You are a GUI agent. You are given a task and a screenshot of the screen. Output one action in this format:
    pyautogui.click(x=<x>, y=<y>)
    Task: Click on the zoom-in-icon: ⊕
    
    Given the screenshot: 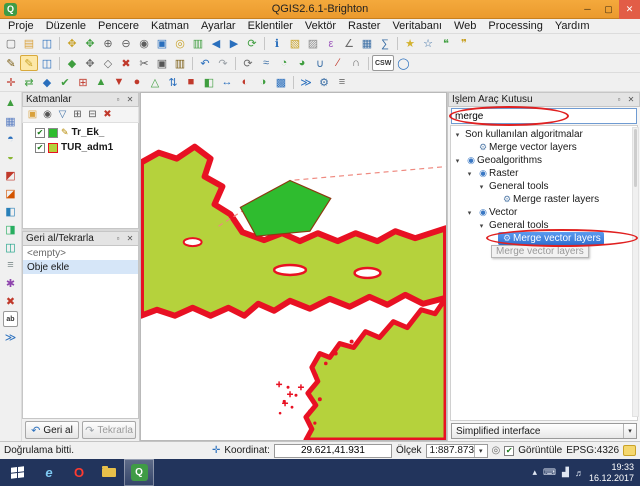 What is the action you would take?
    pyautogui.click(x=108, y=44)
    